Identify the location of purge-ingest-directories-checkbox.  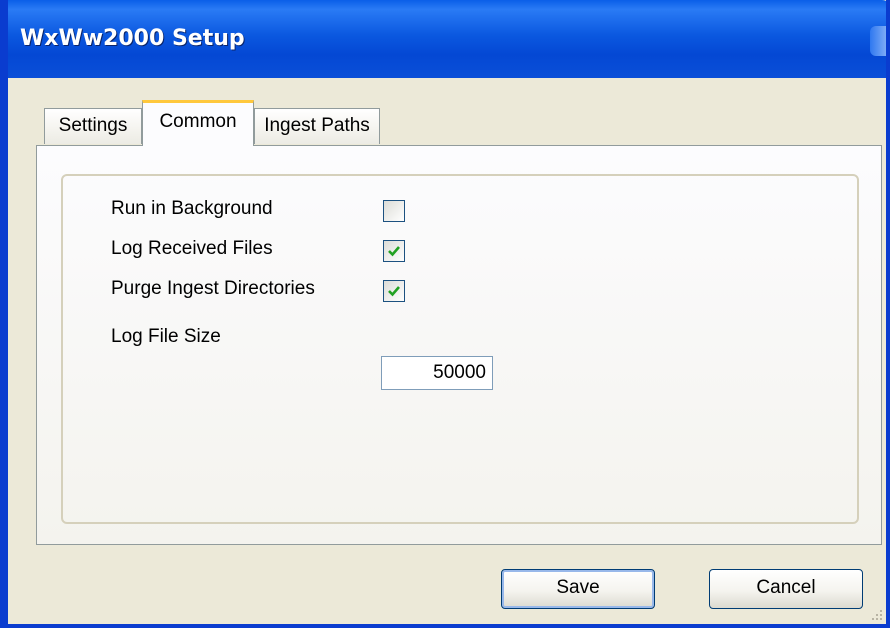
(394, 291).